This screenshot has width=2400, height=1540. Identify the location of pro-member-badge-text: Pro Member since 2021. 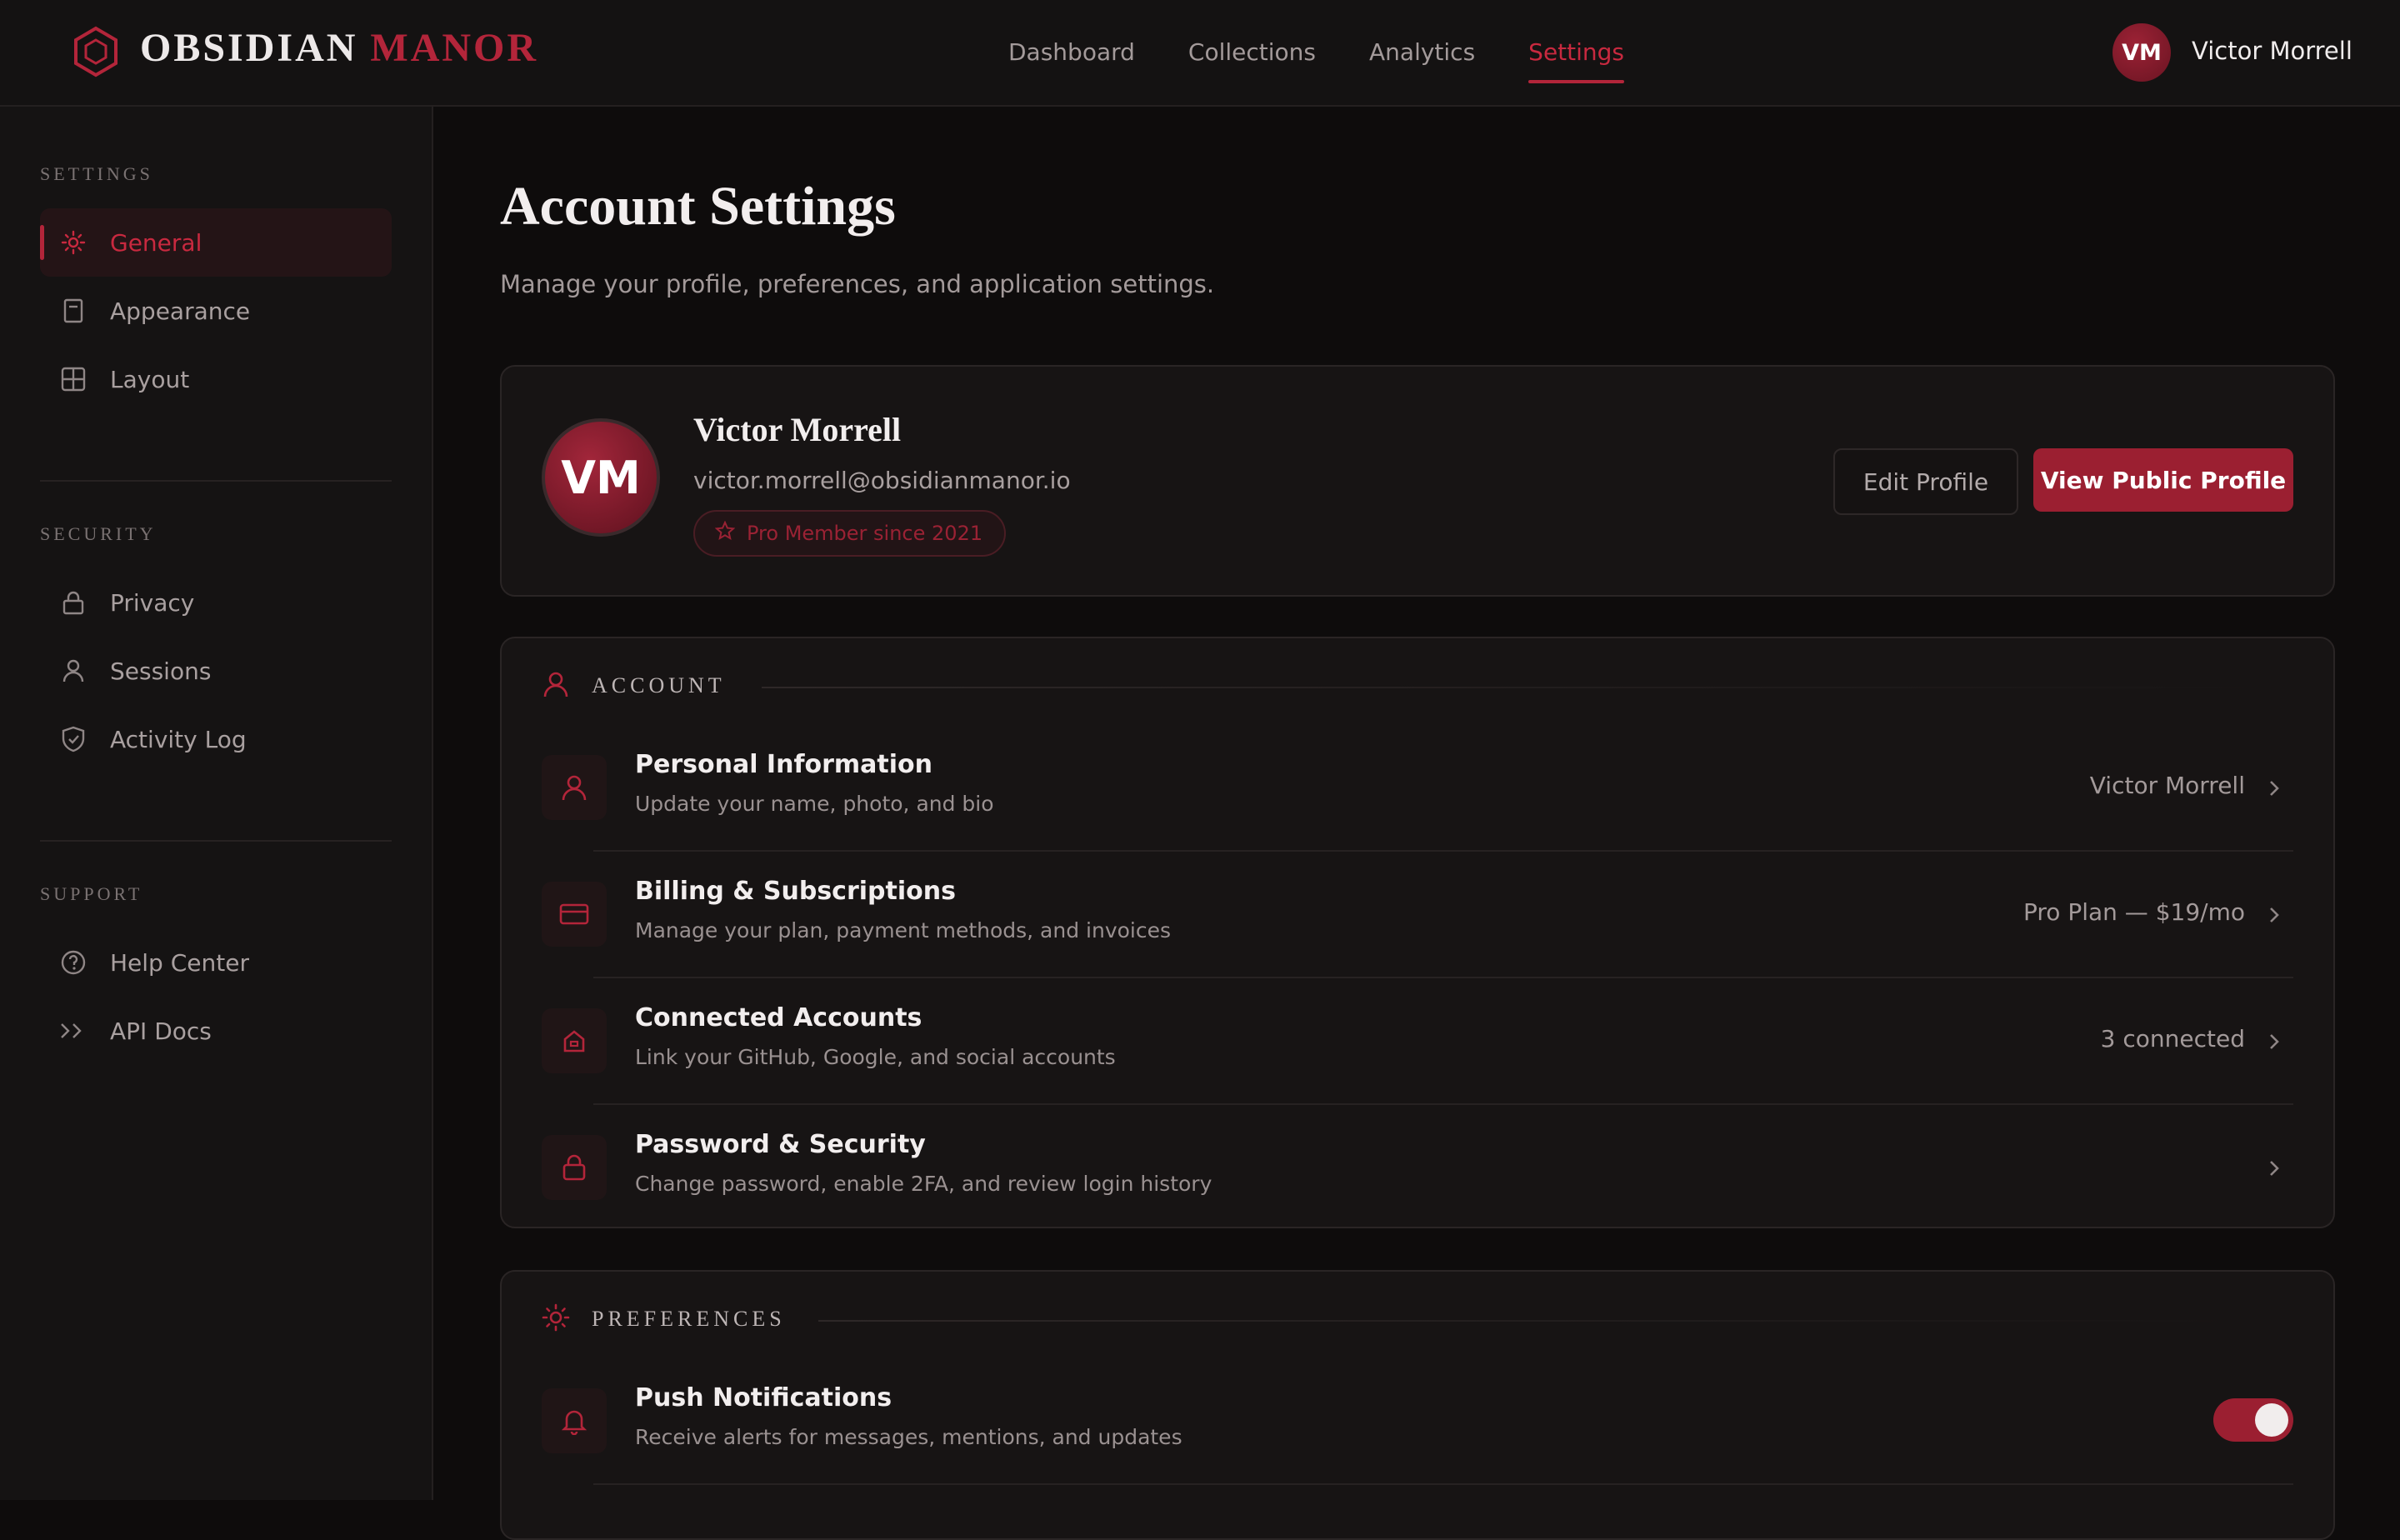
(865, 533).